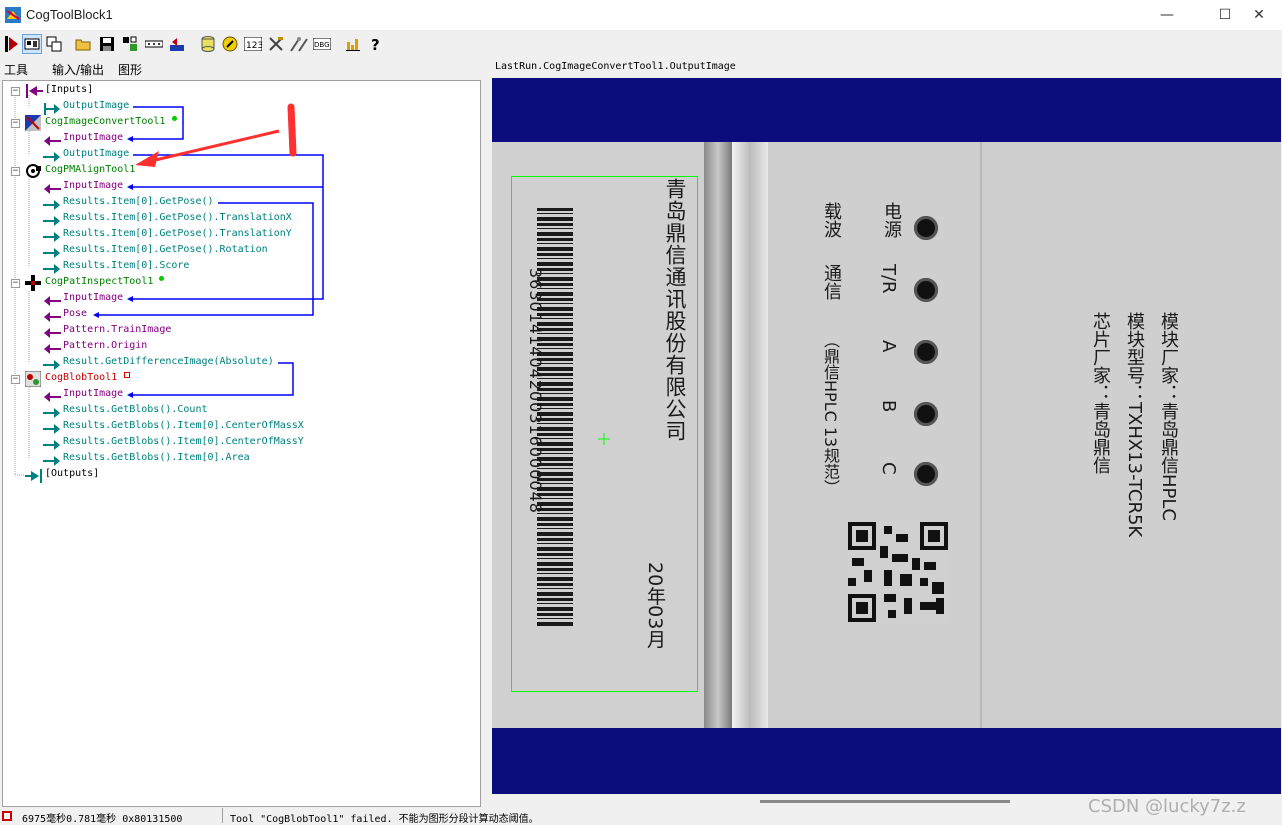 This screenshot has width=1282, height=825. What do you see at coordinates (81, 378) in the screenshot?
I see `blob-tool-node: CogBlobTool1` at bounding box center [81, 378].